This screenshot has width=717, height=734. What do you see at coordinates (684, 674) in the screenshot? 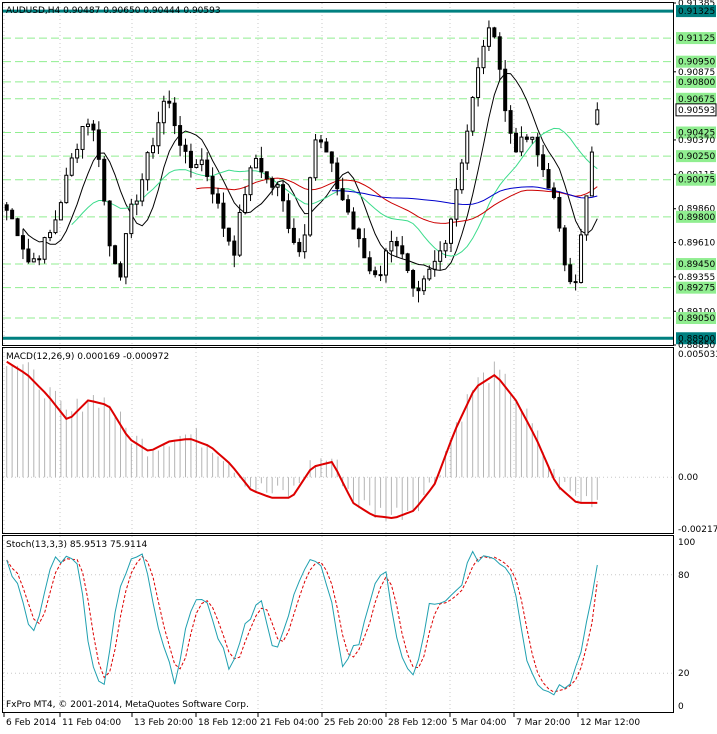
I see `stoch-axis-label: 20` at bounding box center [684, 674].